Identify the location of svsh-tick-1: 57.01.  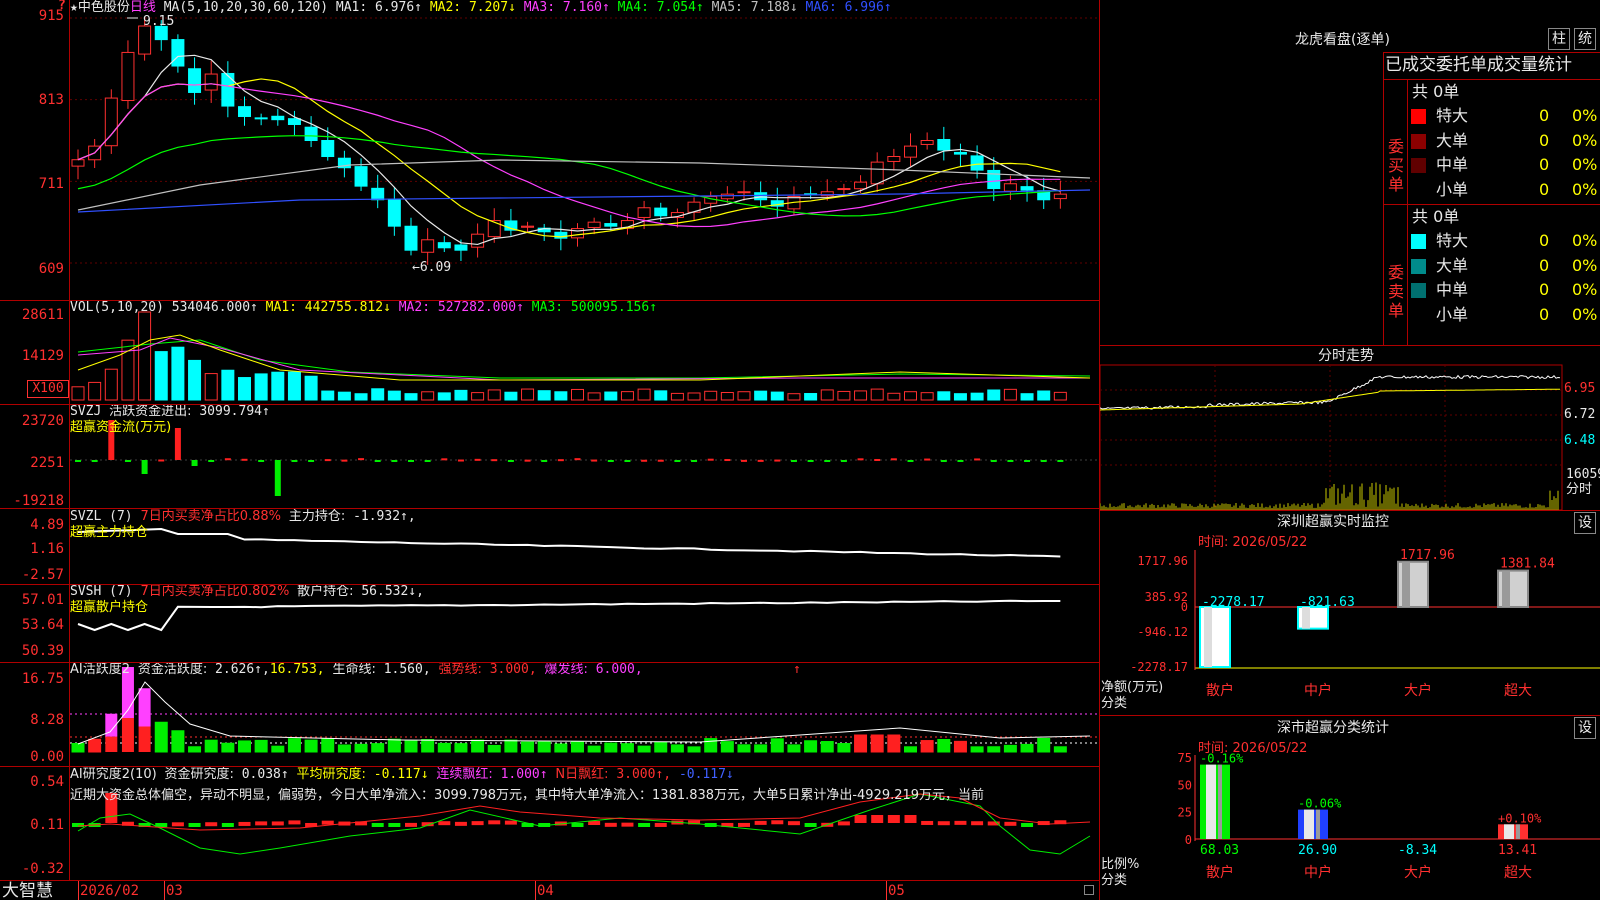
(42, 600).